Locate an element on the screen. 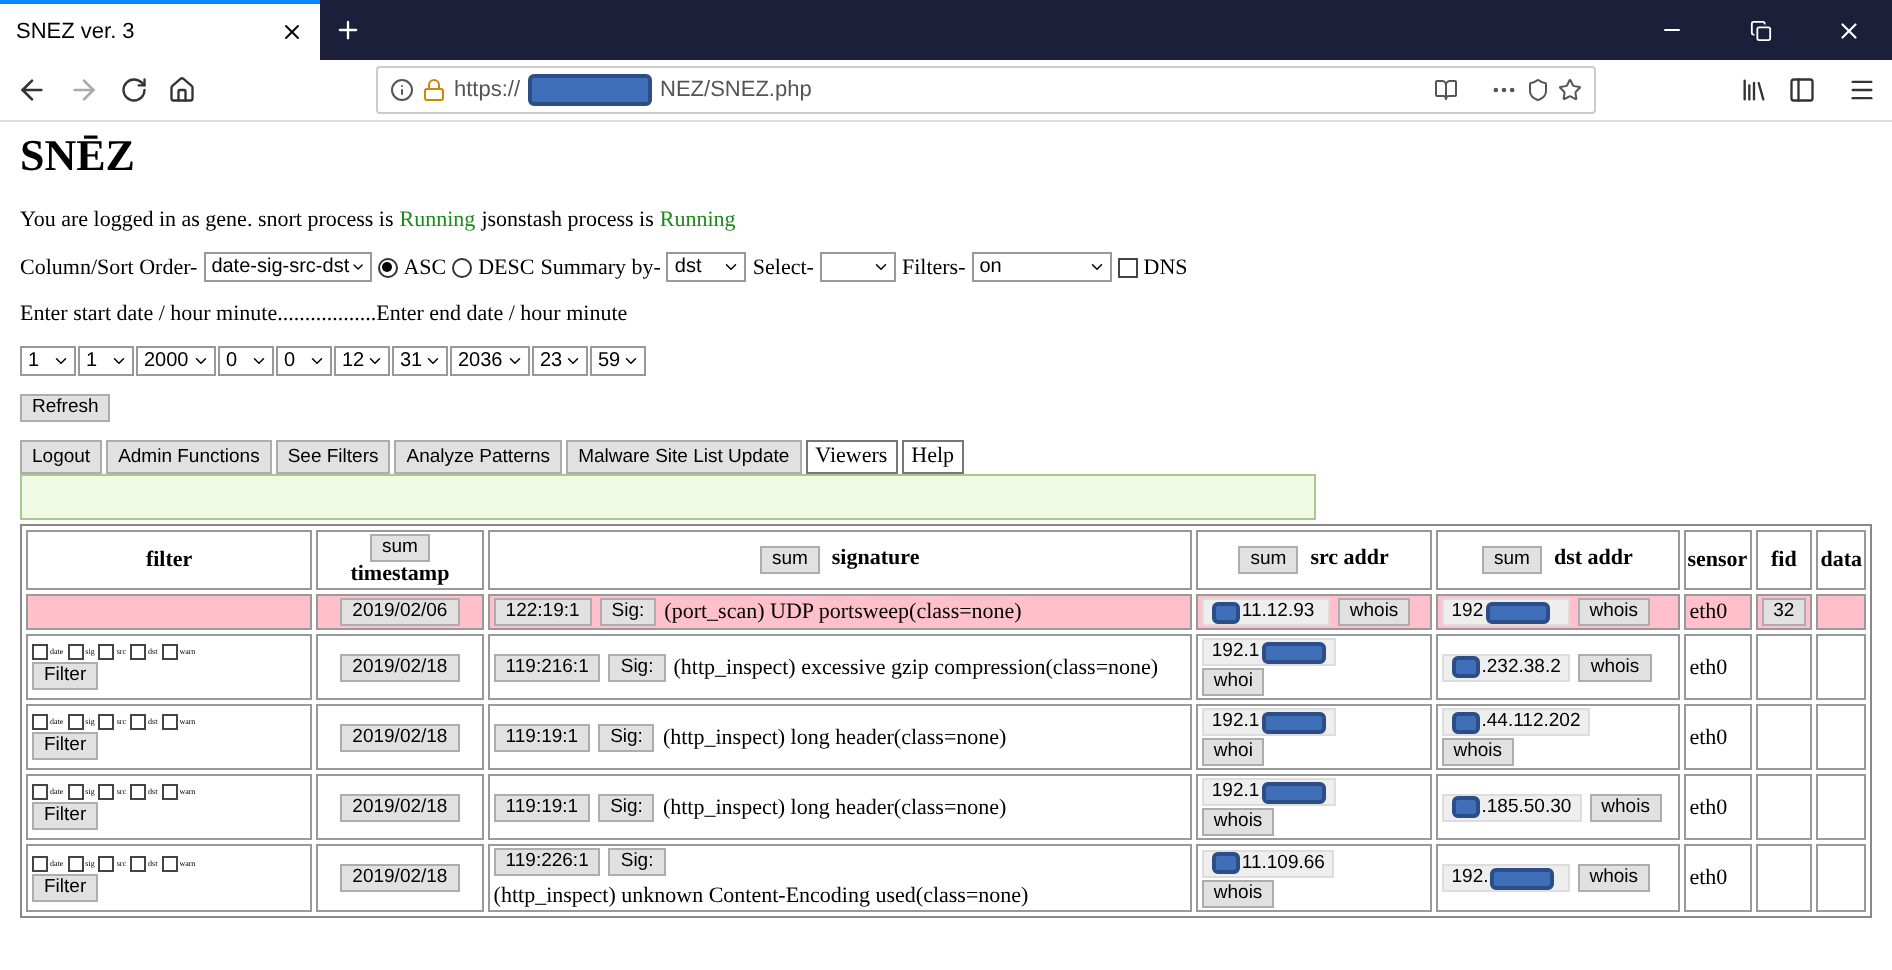  library-icon is located at coordinates (1754, 90).